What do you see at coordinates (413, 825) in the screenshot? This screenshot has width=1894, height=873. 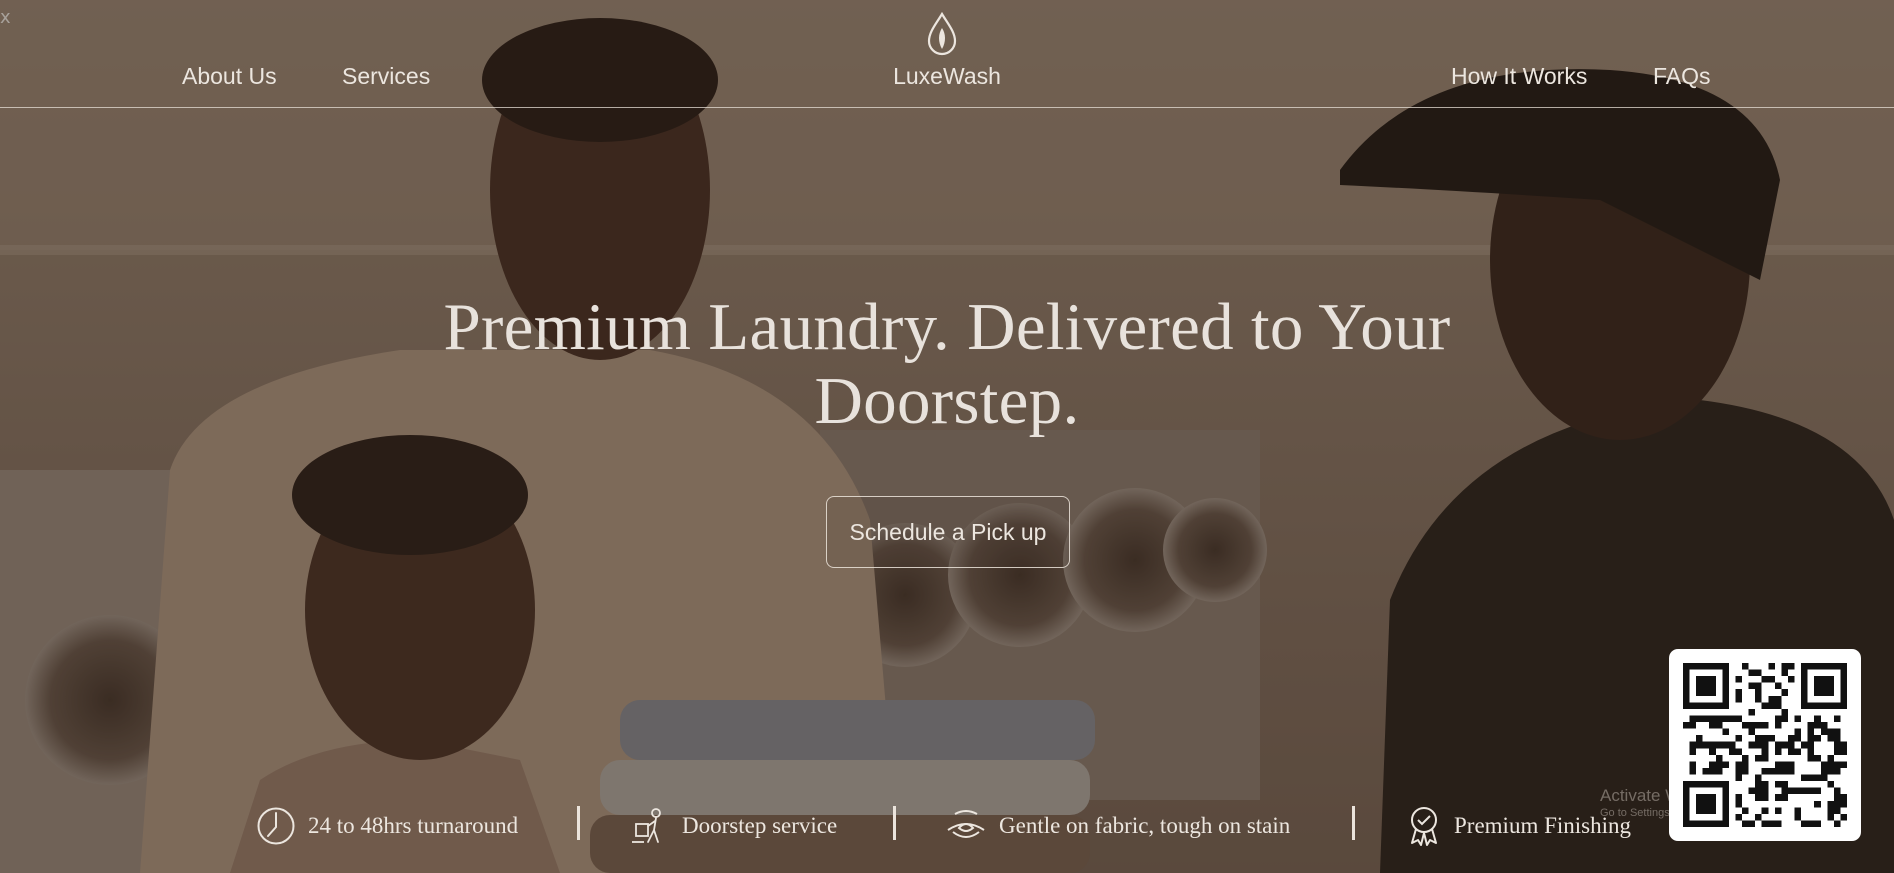 I see `feature-label: 24 to 48hrs turnaround` at bounding box center [413, 825].